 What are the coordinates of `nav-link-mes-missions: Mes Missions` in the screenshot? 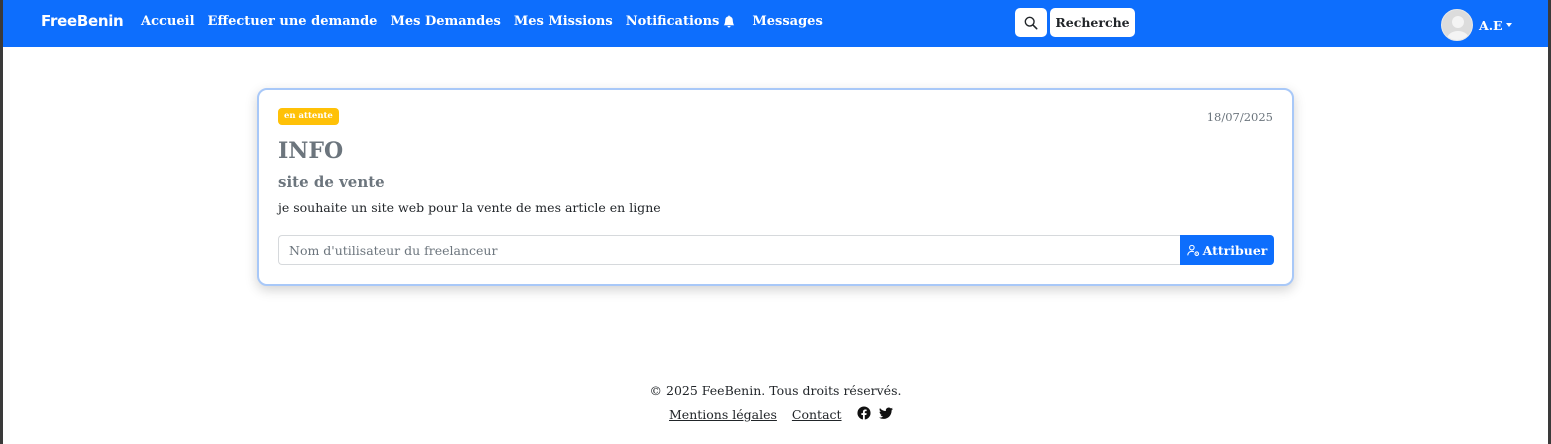 It's located at (563, 21).